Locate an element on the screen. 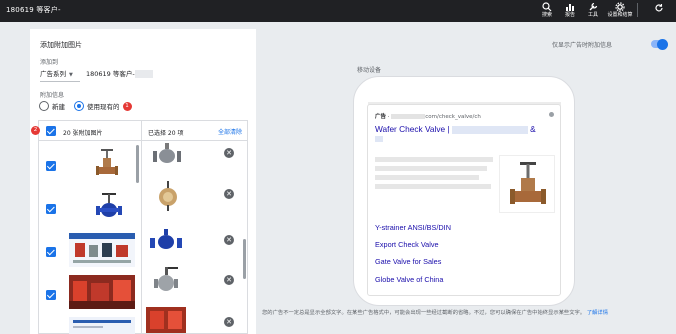 The width and height of the screenshot is (676, 334). ad-headline-text: Wafer Check Valve | is located at coordinates (412, 129).